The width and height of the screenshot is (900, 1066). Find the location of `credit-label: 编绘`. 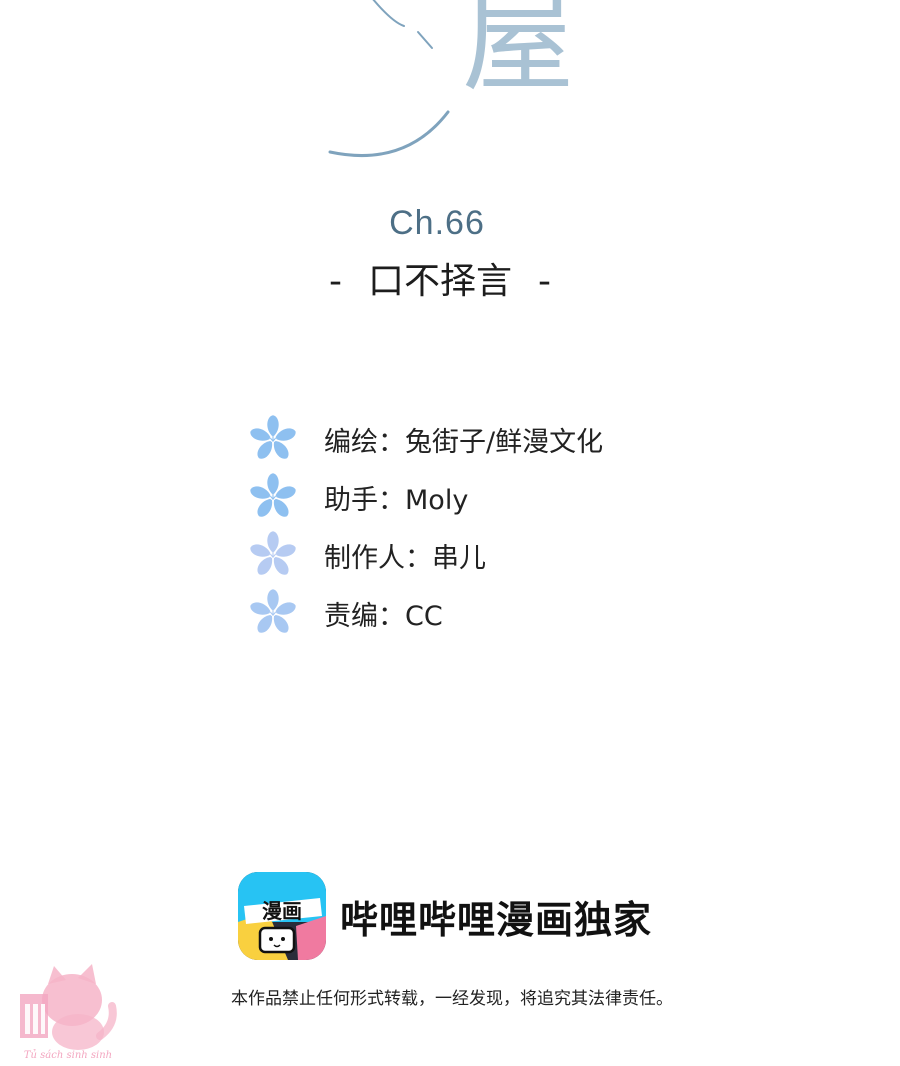

credit-label: 编绘 is located at coordinates (351, 442).